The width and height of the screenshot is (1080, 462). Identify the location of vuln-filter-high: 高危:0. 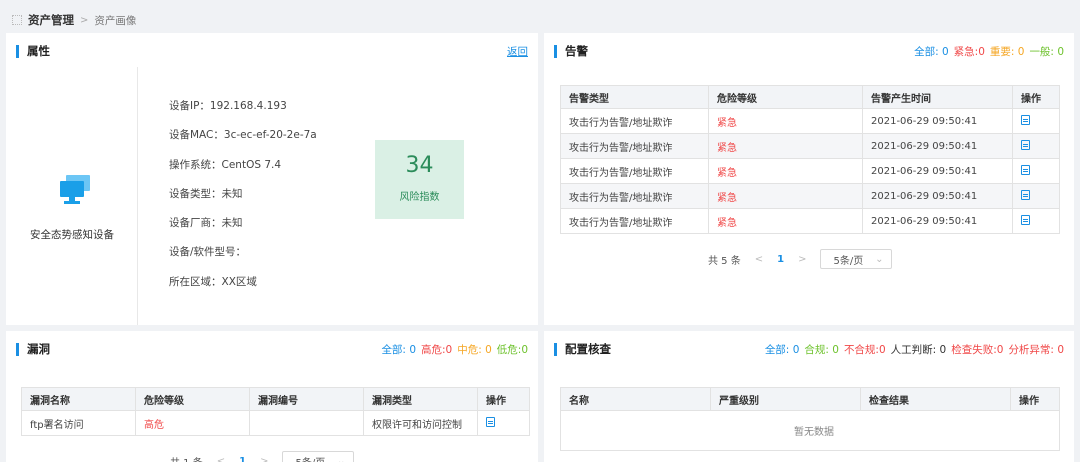
(436, 349).